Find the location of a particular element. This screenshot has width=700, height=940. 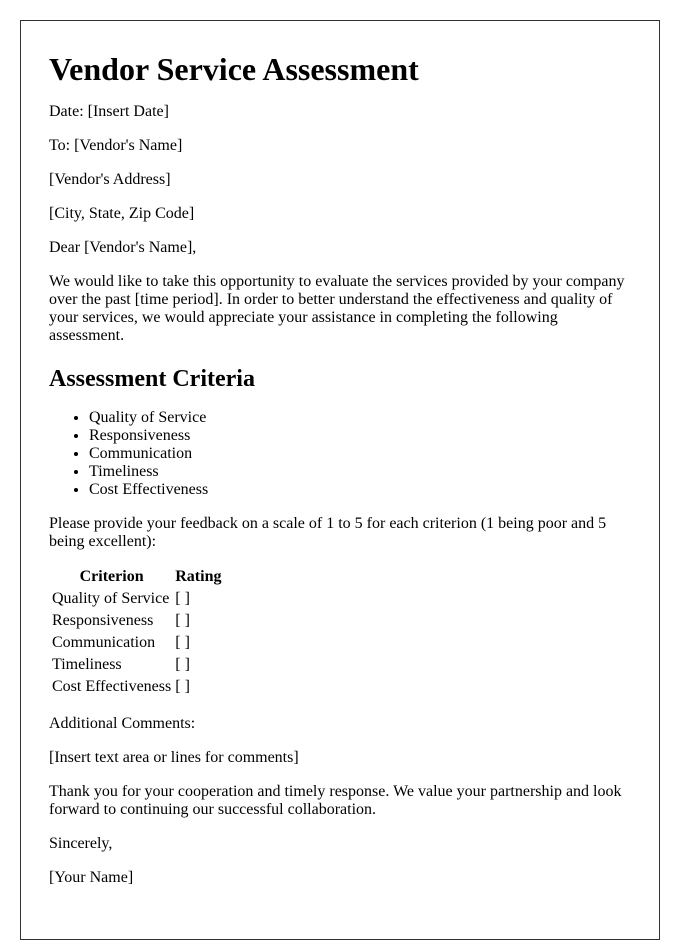

list-item: Cost Effectiveness is located at coordinates (360, 490).